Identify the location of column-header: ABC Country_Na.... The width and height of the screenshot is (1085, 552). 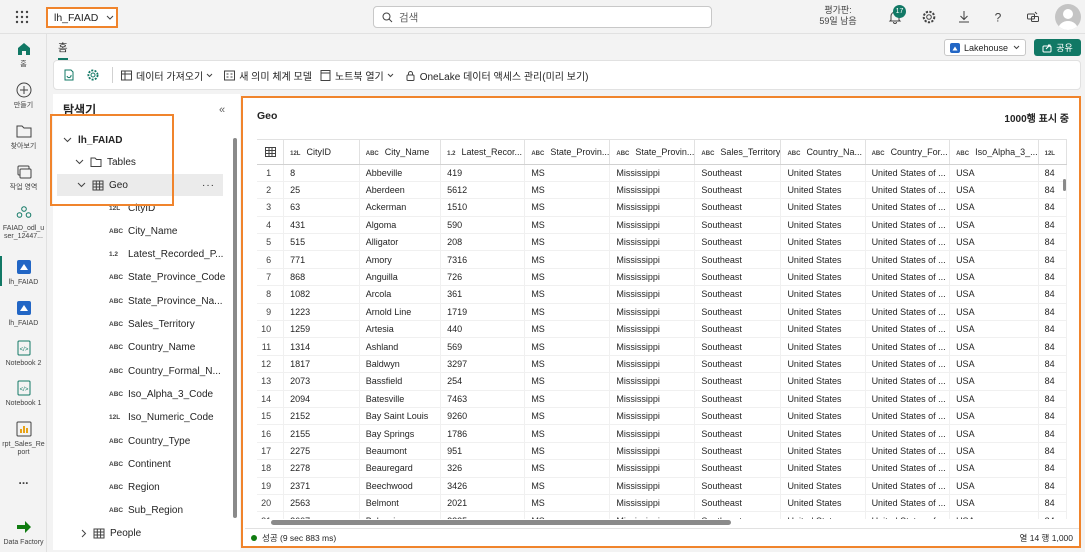
(823, 152).